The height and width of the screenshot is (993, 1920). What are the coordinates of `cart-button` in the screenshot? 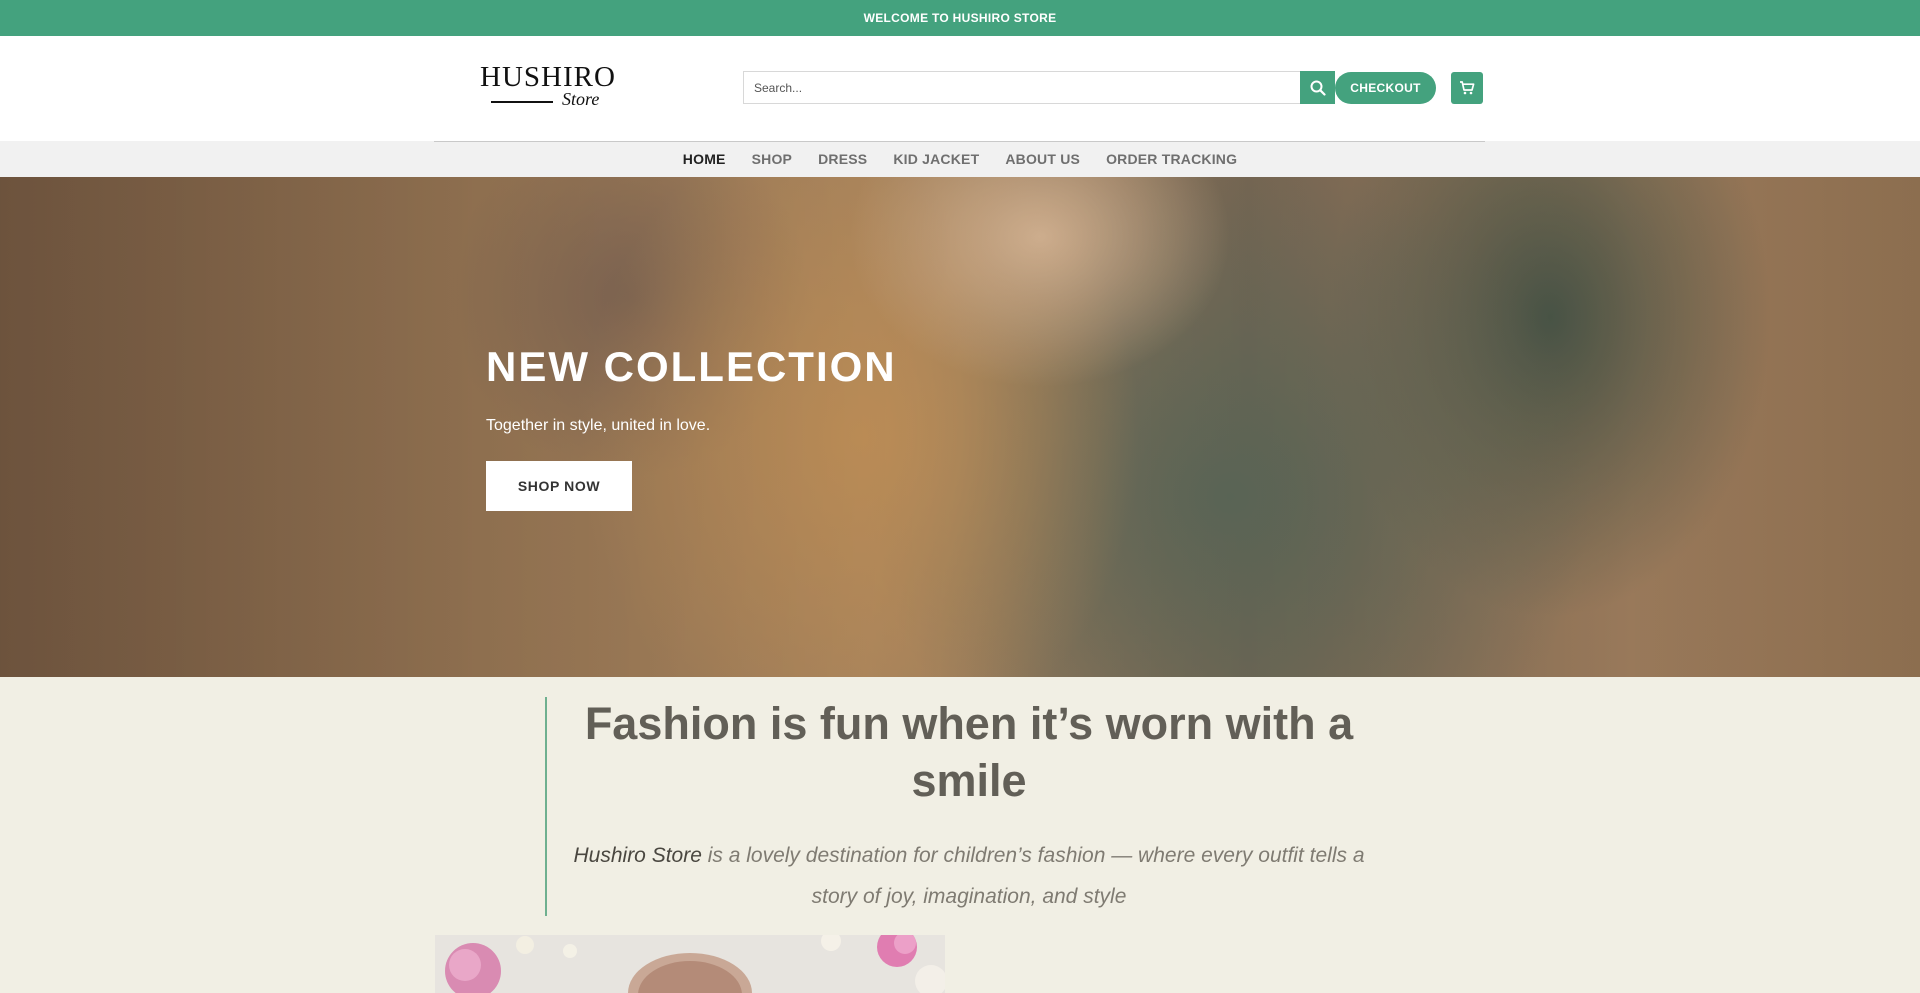 It's located at (1467, 88).